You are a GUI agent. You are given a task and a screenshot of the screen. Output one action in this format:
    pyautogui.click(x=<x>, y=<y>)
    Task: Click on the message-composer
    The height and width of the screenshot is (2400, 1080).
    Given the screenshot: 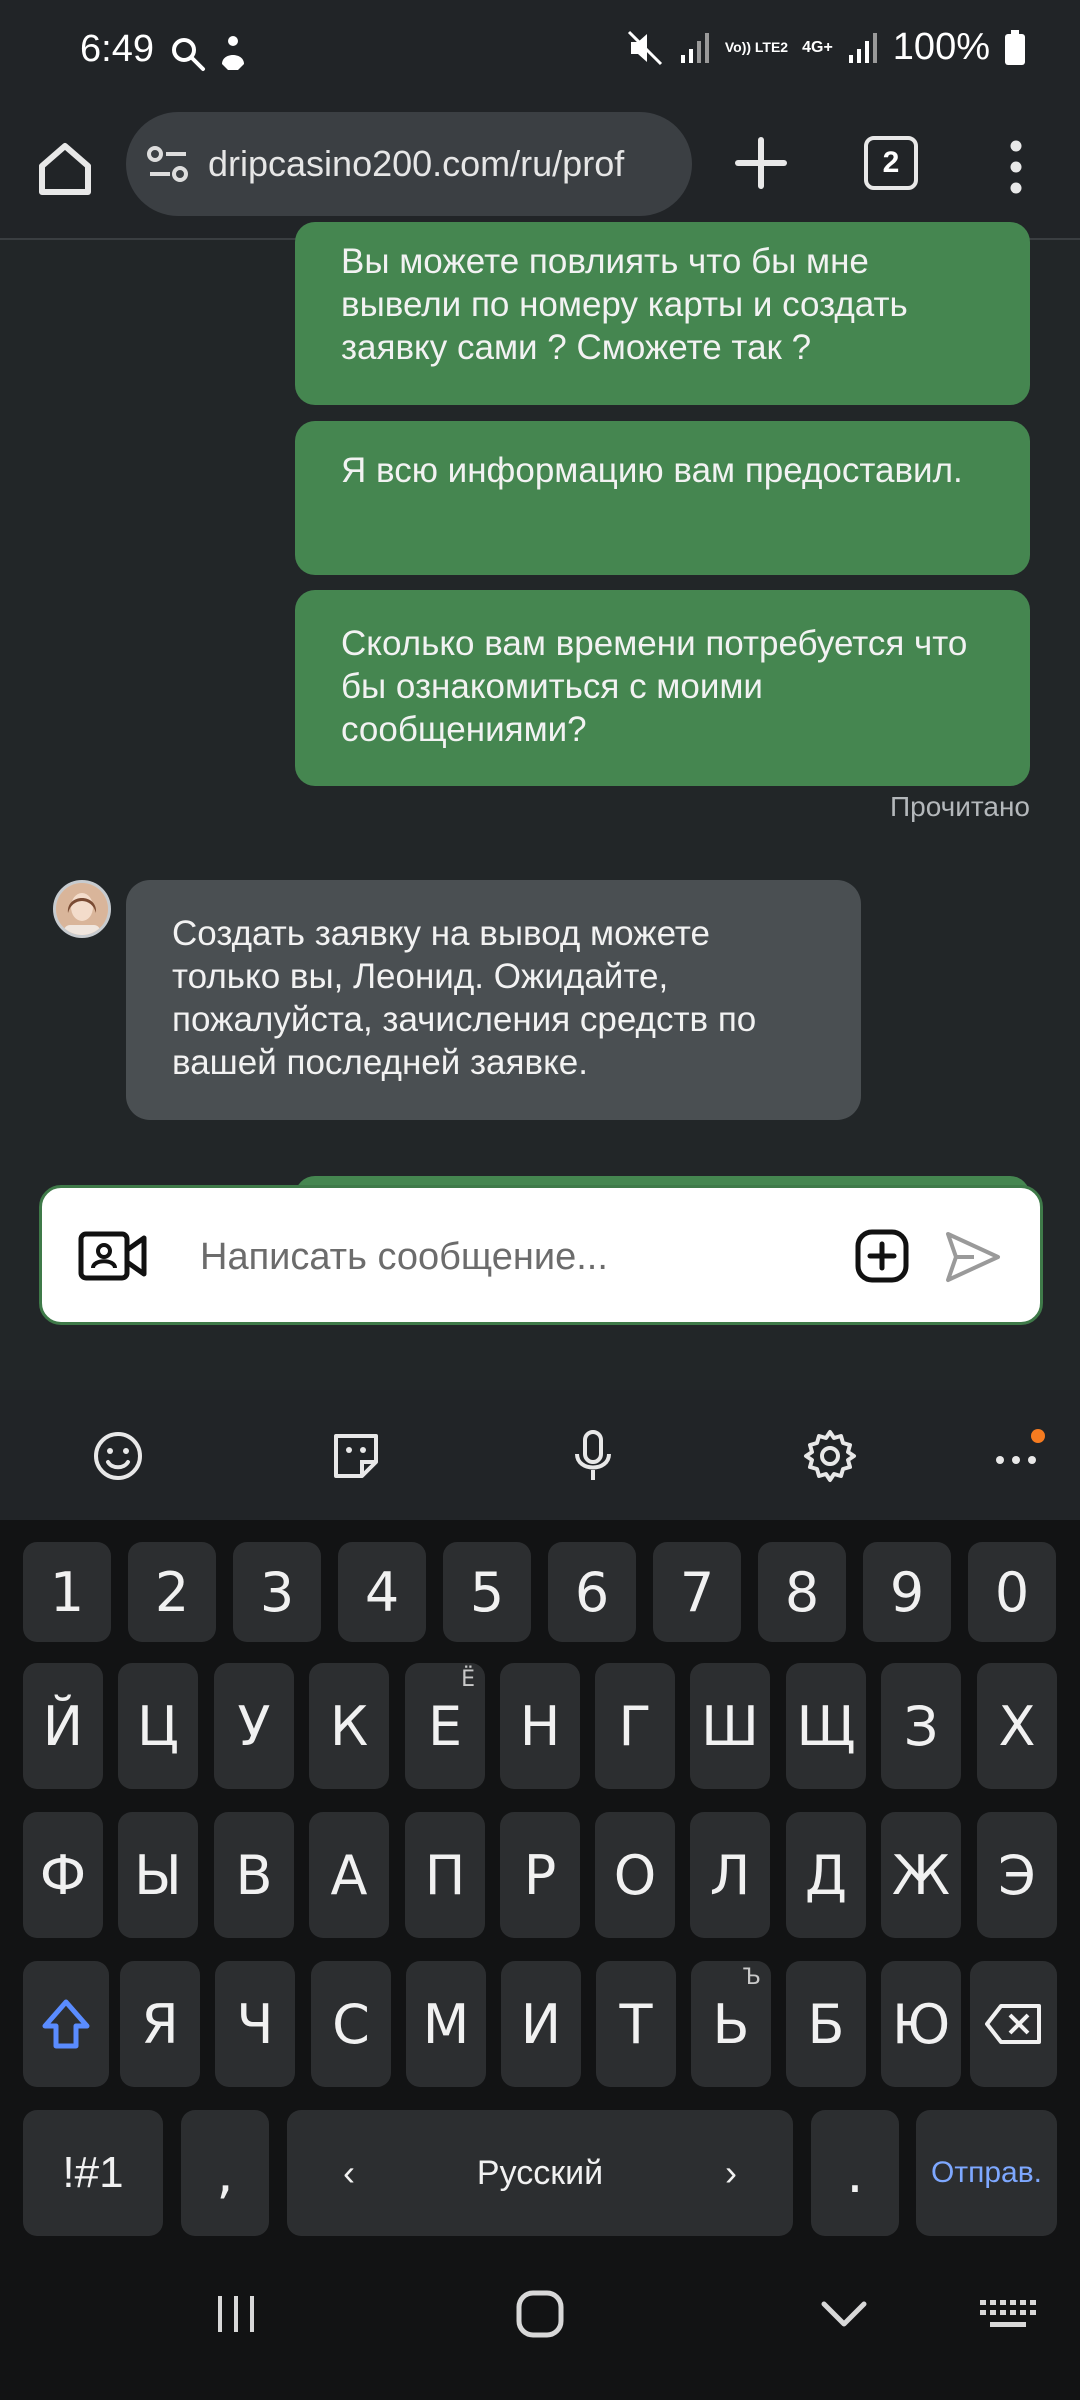 What is the action you would take?
    pyautogui.click(x=541, y=1255)
    